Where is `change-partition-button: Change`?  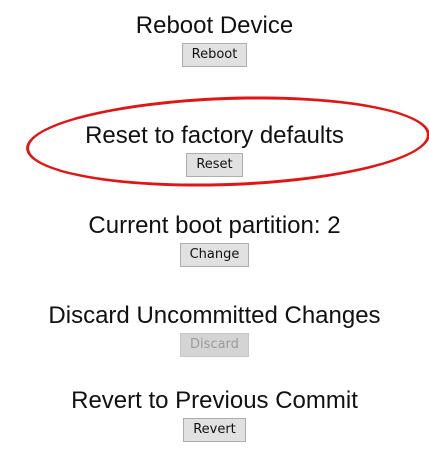
change-partition-button: Change is located at coordinates (214, 255).